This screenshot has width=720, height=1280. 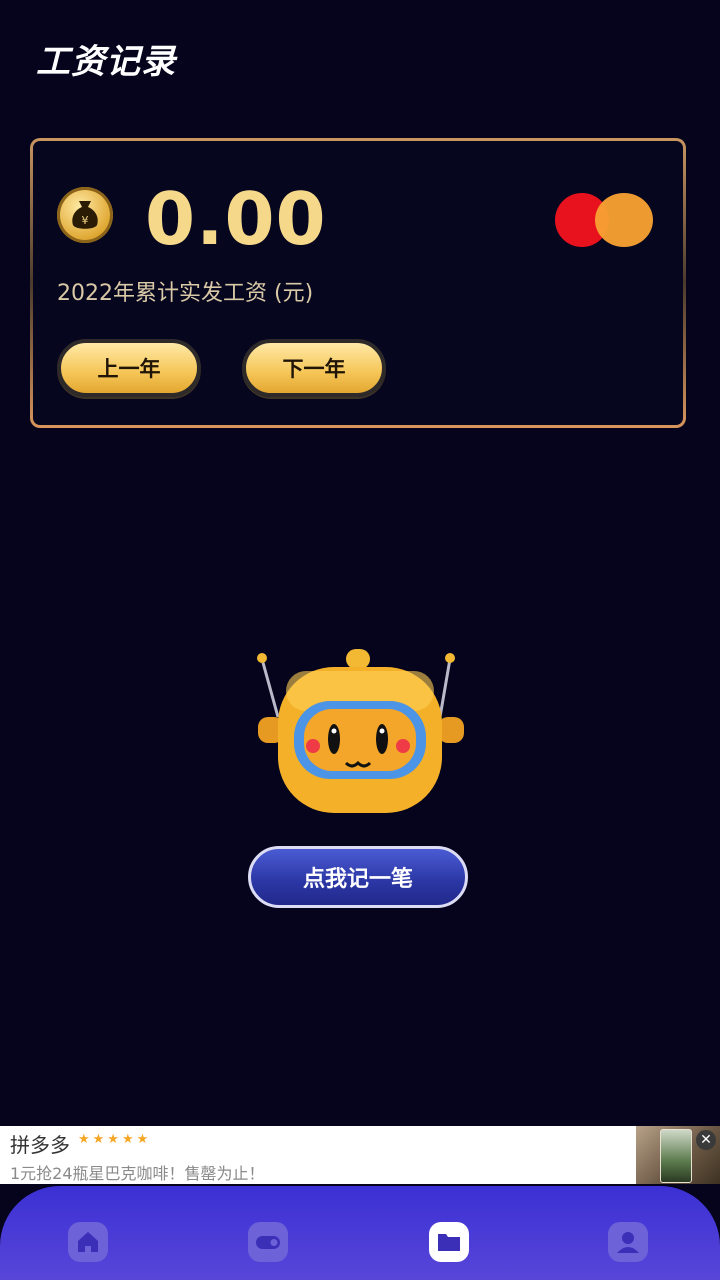 I want to click on ad-rating-stars: ★★★★★, so click(x=115, y=1139).